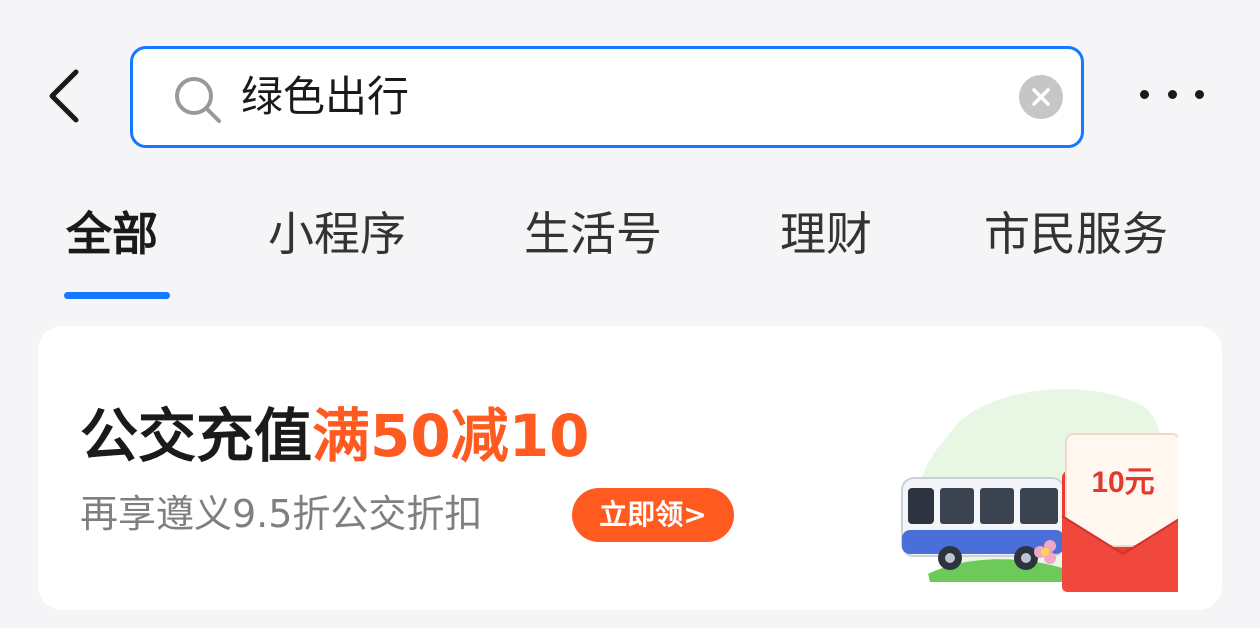  I want to click on clear-icon, so click(1041, 97).